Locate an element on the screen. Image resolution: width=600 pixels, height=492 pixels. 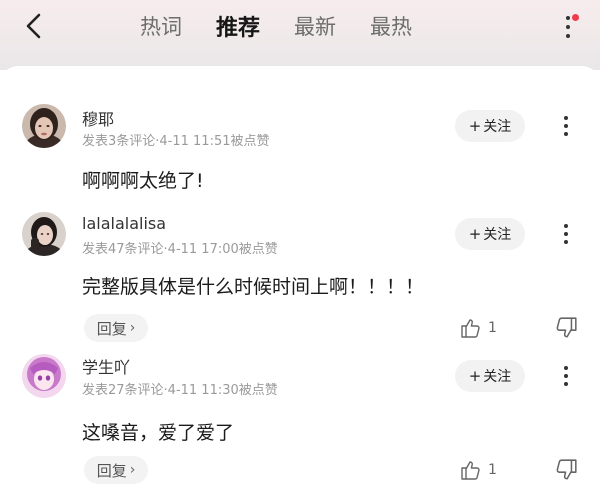
username: 学生吖 is located at coordinates (106, 366).